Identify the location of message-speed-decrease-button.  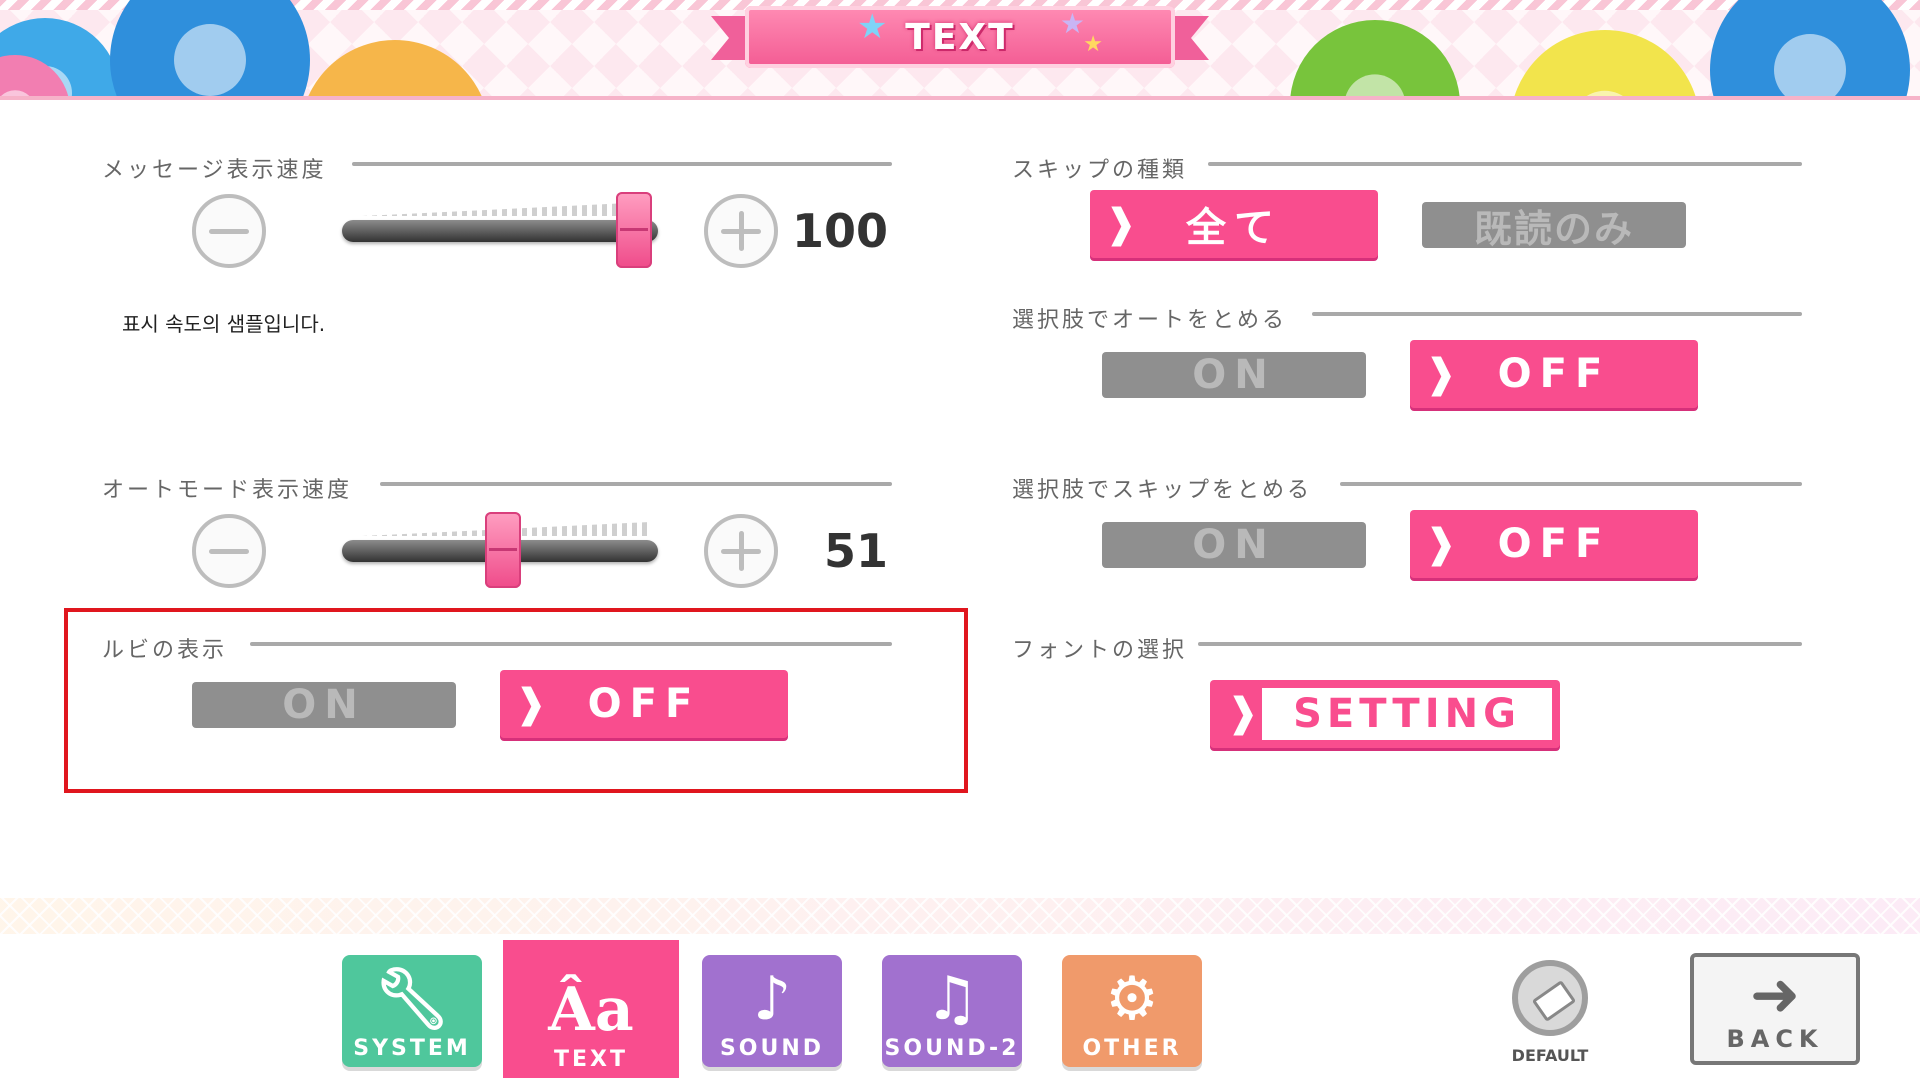
(229, 231).